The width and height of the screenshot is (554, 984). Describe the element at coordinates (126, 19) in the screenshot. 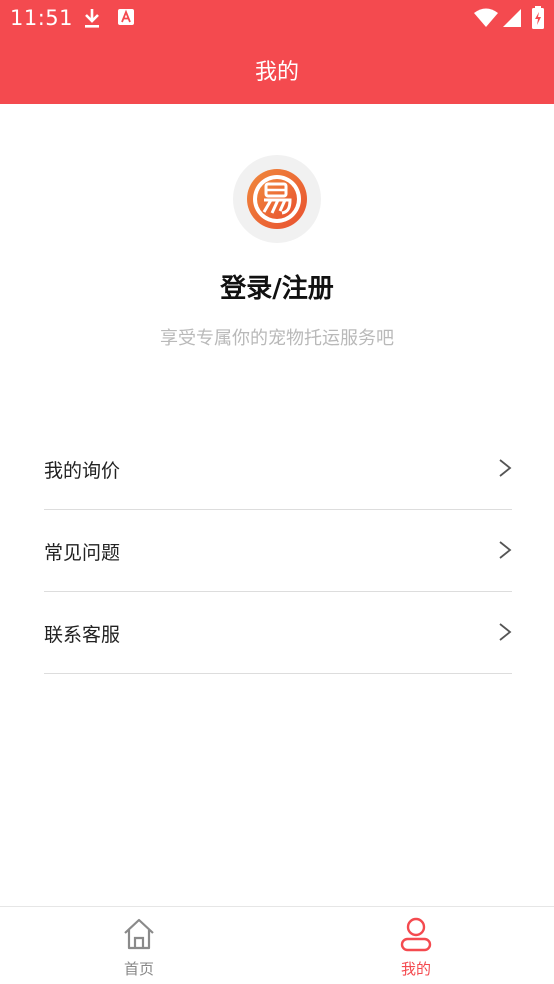

I see `notification-a-icon` at that location.